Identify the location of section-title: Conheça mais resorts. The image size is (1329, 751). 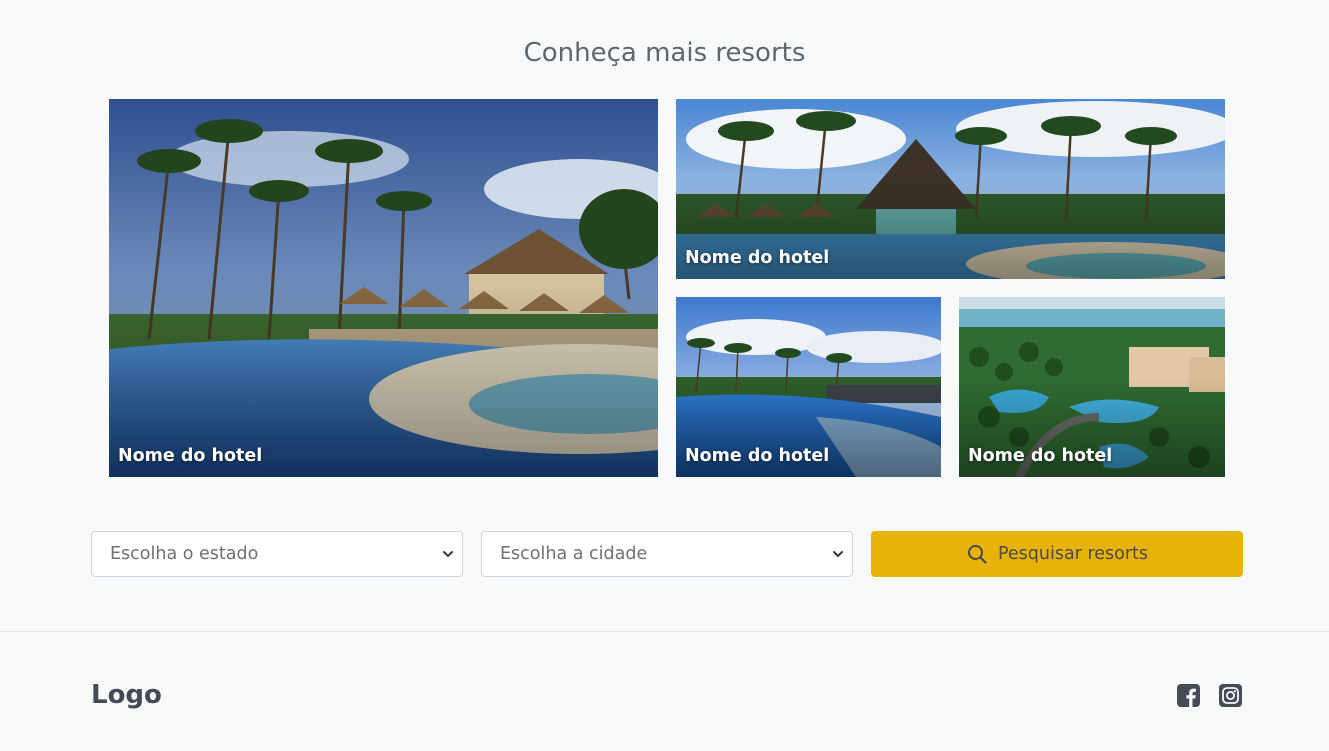
(664, 53).